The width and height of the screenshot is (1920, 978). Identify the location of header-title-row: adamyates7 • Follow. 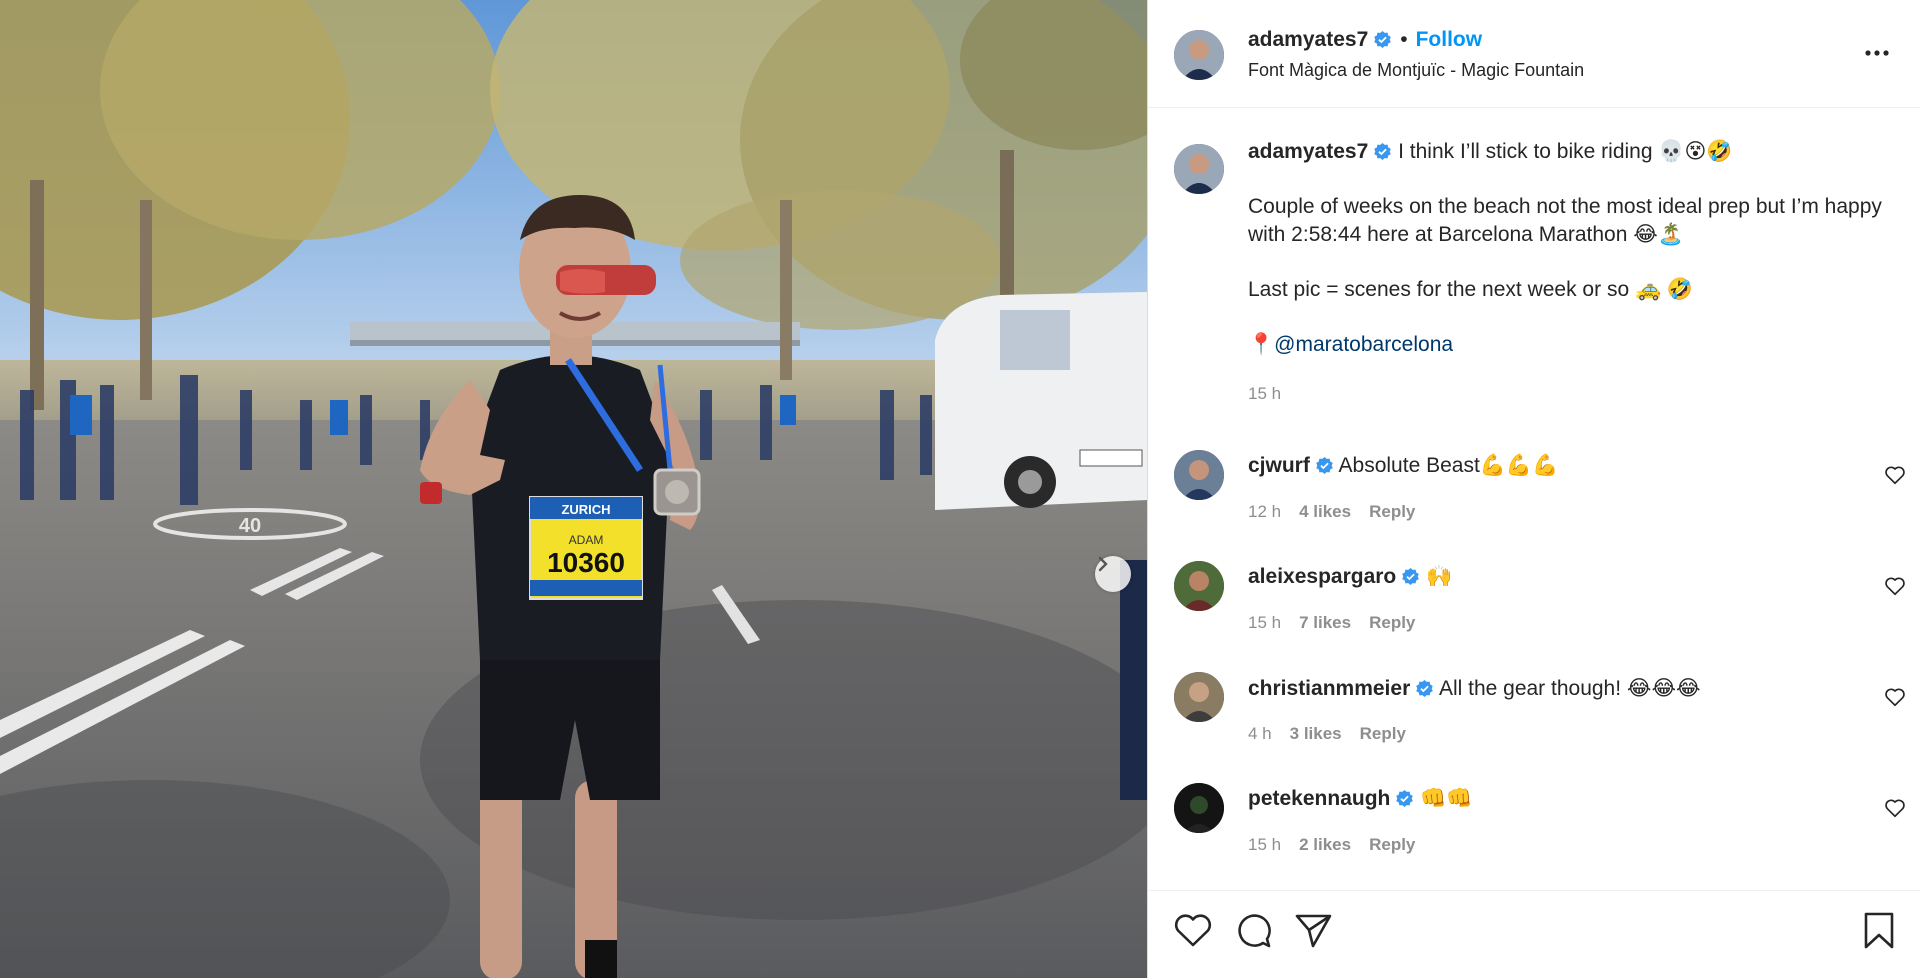
(1365, 40).